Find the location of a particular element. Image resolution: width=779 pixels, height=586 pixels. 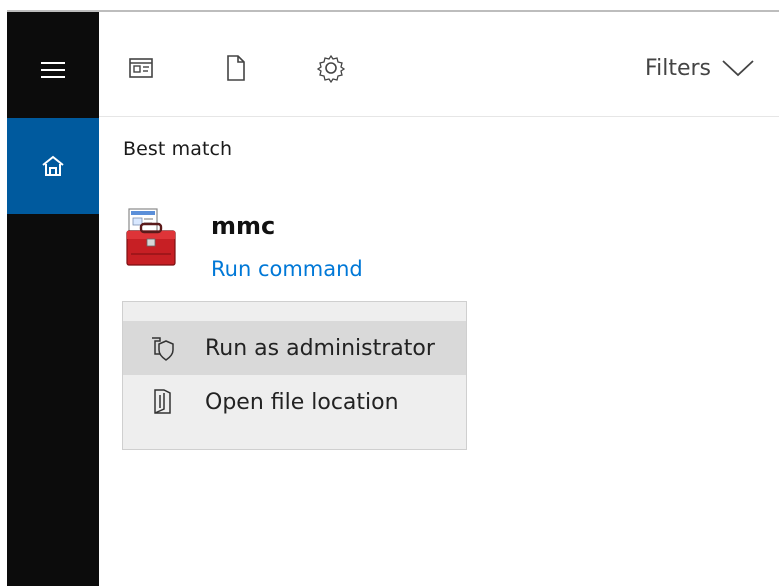

admin-shield-icon is located at coordinates (164, 348).